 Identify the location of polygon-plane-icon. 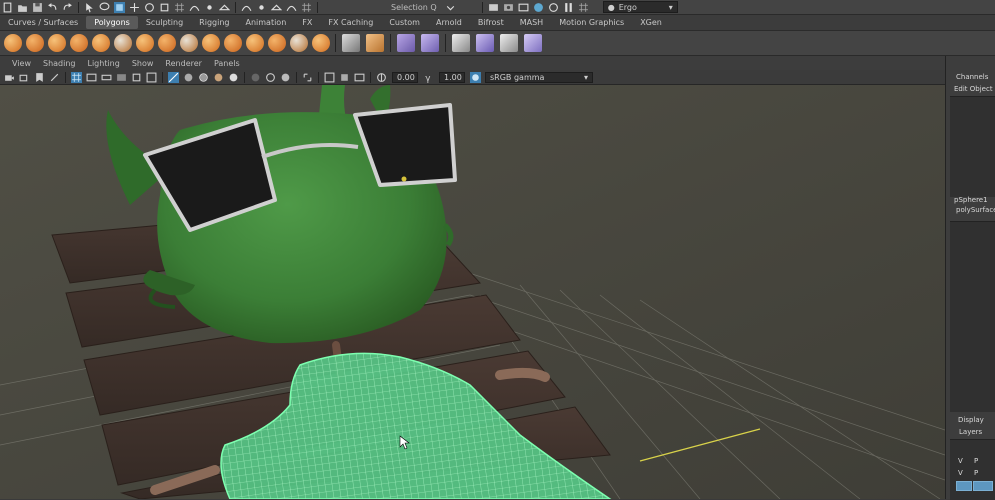
(123, 43).